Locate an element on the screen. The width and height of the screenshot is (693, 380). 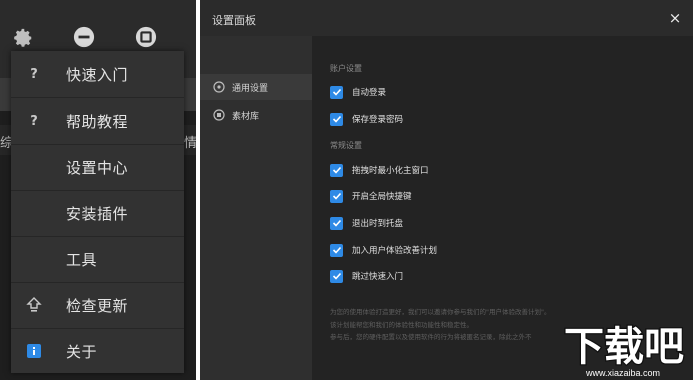
option-global-hotkey: 开启全局快捷键 is located at coordinates (371, 196).